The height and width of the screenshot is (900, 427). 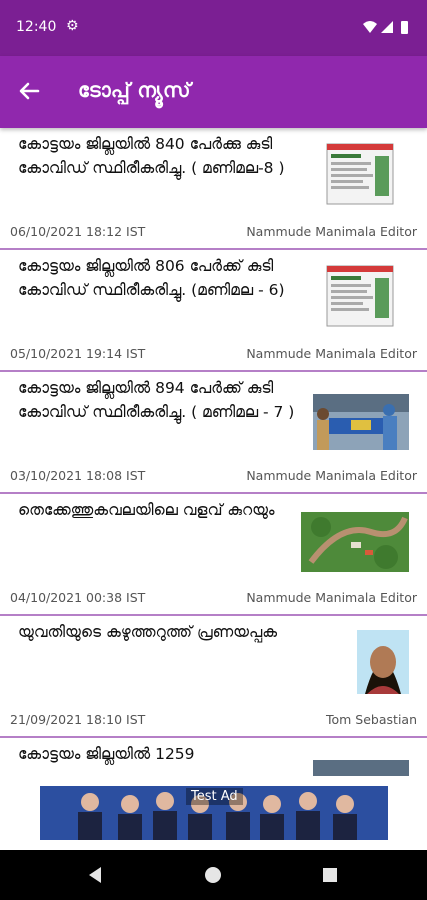 I want to click on news-date: 21/09/2021 18:10 IST, so click(x=78, y=719).